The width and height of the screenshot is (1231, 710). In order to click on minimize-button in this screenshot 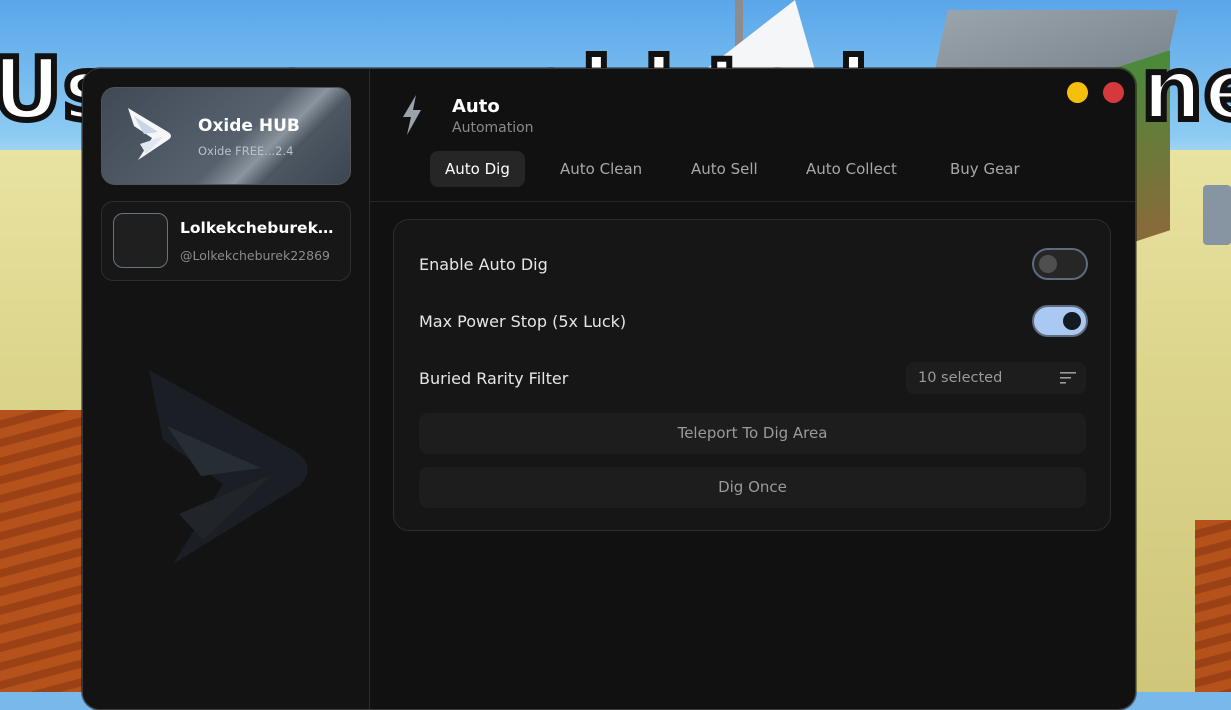, I will do `click(1077, 92)`.